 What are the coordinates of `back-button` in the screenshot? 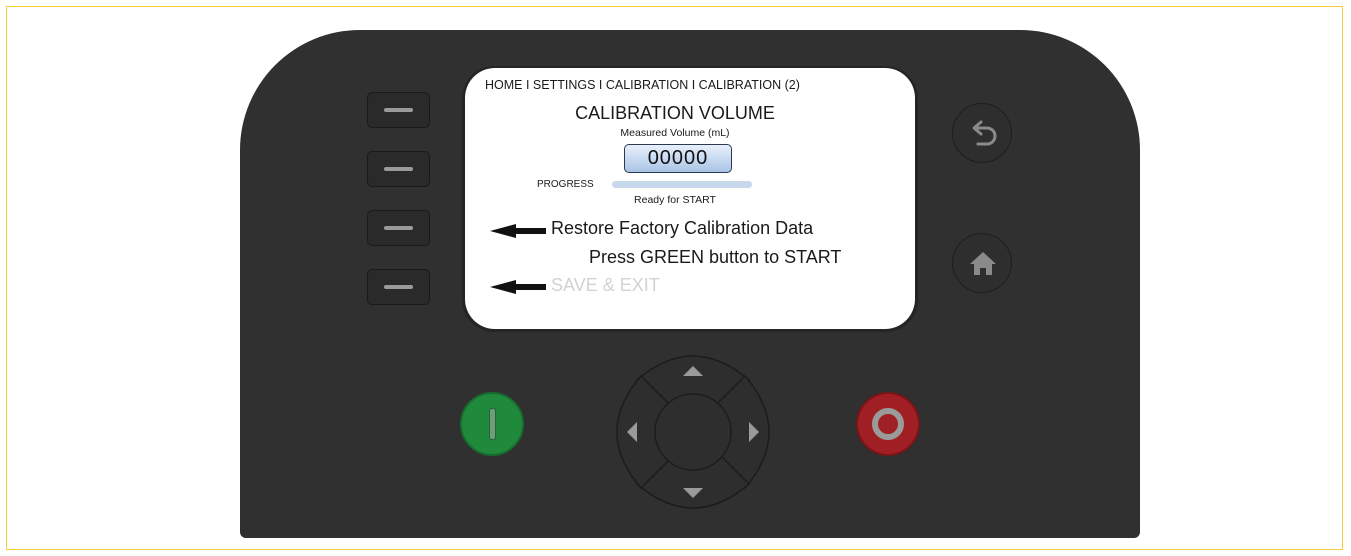 It's located at (982, 133).